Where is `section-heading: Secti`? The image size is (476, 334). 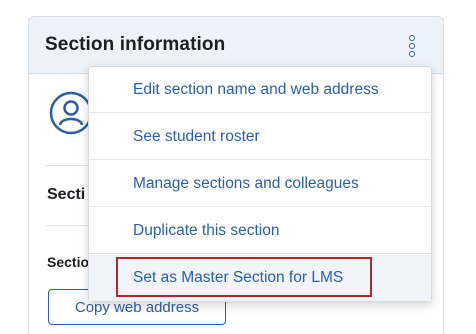
section-heading: Secti is located at coordinates (66, 194).